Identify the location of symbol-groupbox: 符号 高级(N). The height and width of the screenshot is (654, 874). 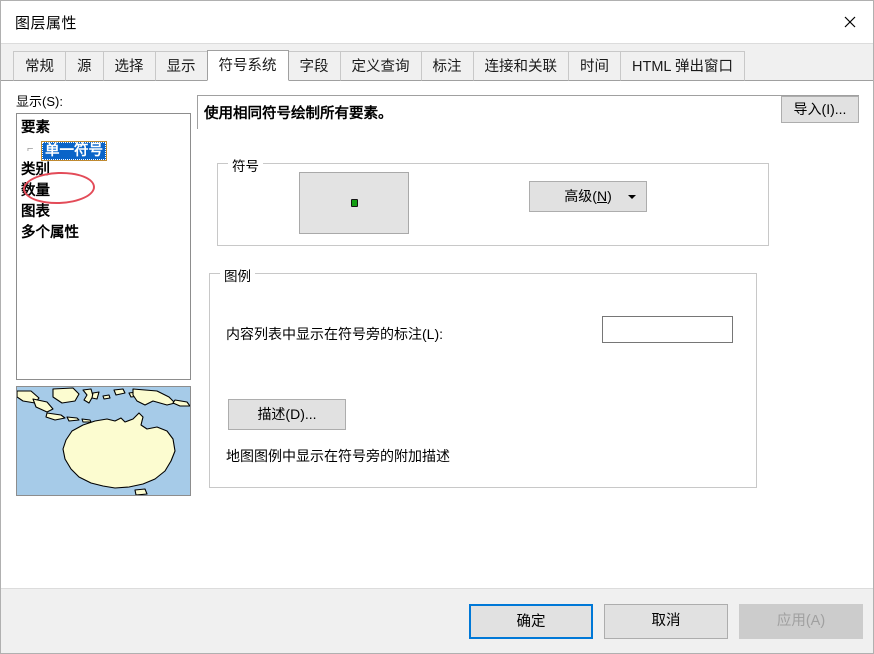
(493, 200).